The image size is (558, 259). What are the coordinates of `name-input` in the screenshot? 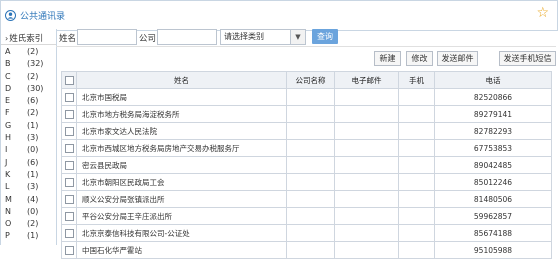 It's located at (107, 37).